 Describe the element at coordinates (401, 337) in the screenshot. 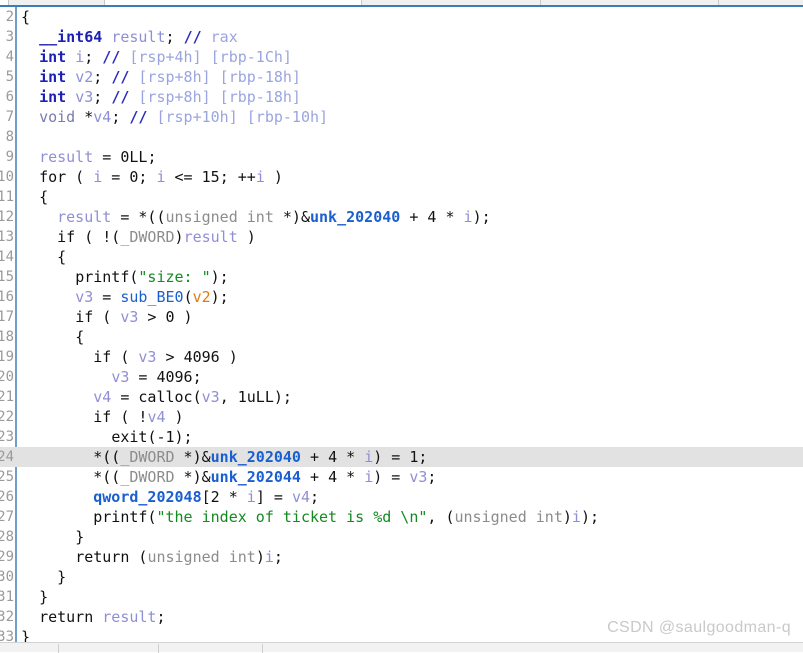

I see `code-line: 18 {` at that location.